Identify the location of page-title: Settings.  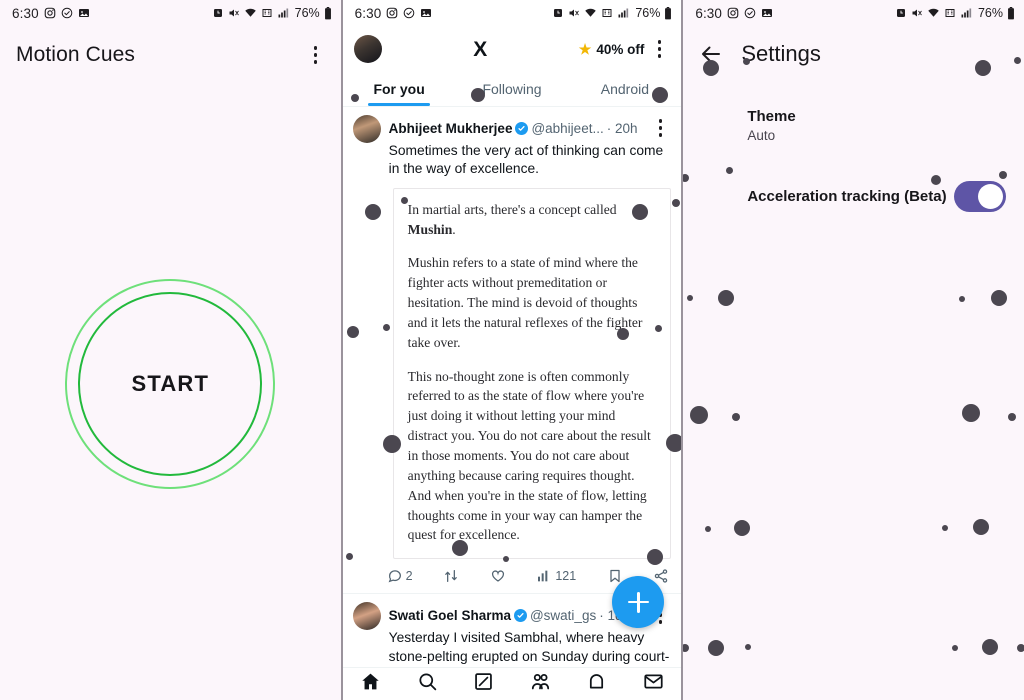
(781, 53).